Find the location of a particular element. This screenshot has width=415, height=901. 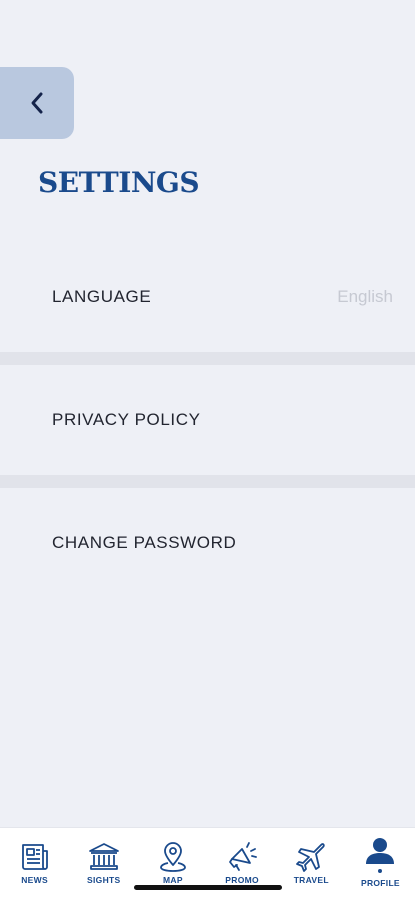

back-button is located at coordinates (37, 103).